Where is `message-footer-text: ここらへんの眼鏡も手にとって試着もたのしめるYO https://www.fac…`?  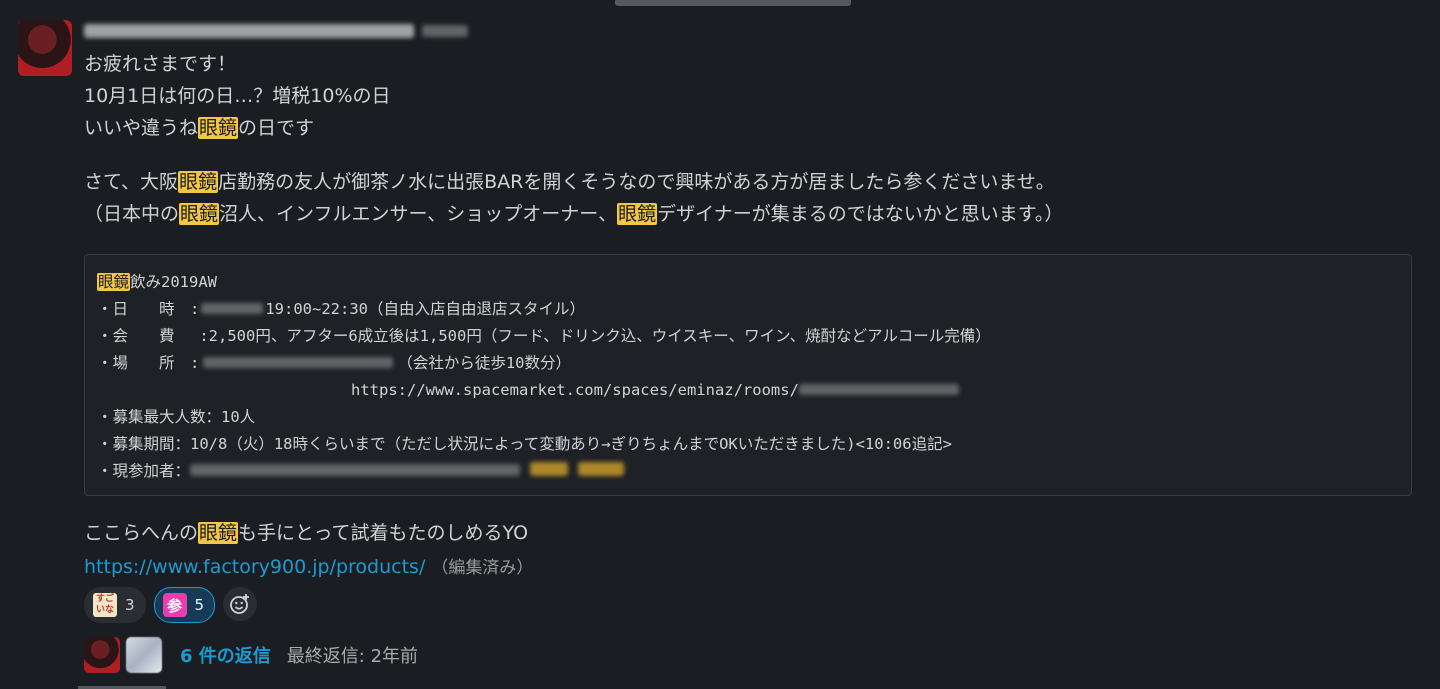 message-footer-text: ここらへんの眼鏡も手にとって試着もたのしめるYO https://www.fac… is located at coordinates (309, 550).